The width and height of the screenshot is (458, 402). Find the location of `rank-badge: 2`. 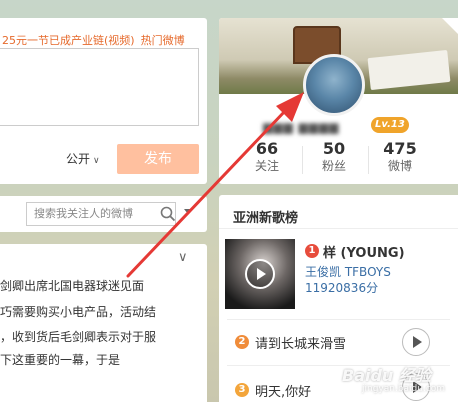

rank-badge: 2 is located at coordinates (242, 342).